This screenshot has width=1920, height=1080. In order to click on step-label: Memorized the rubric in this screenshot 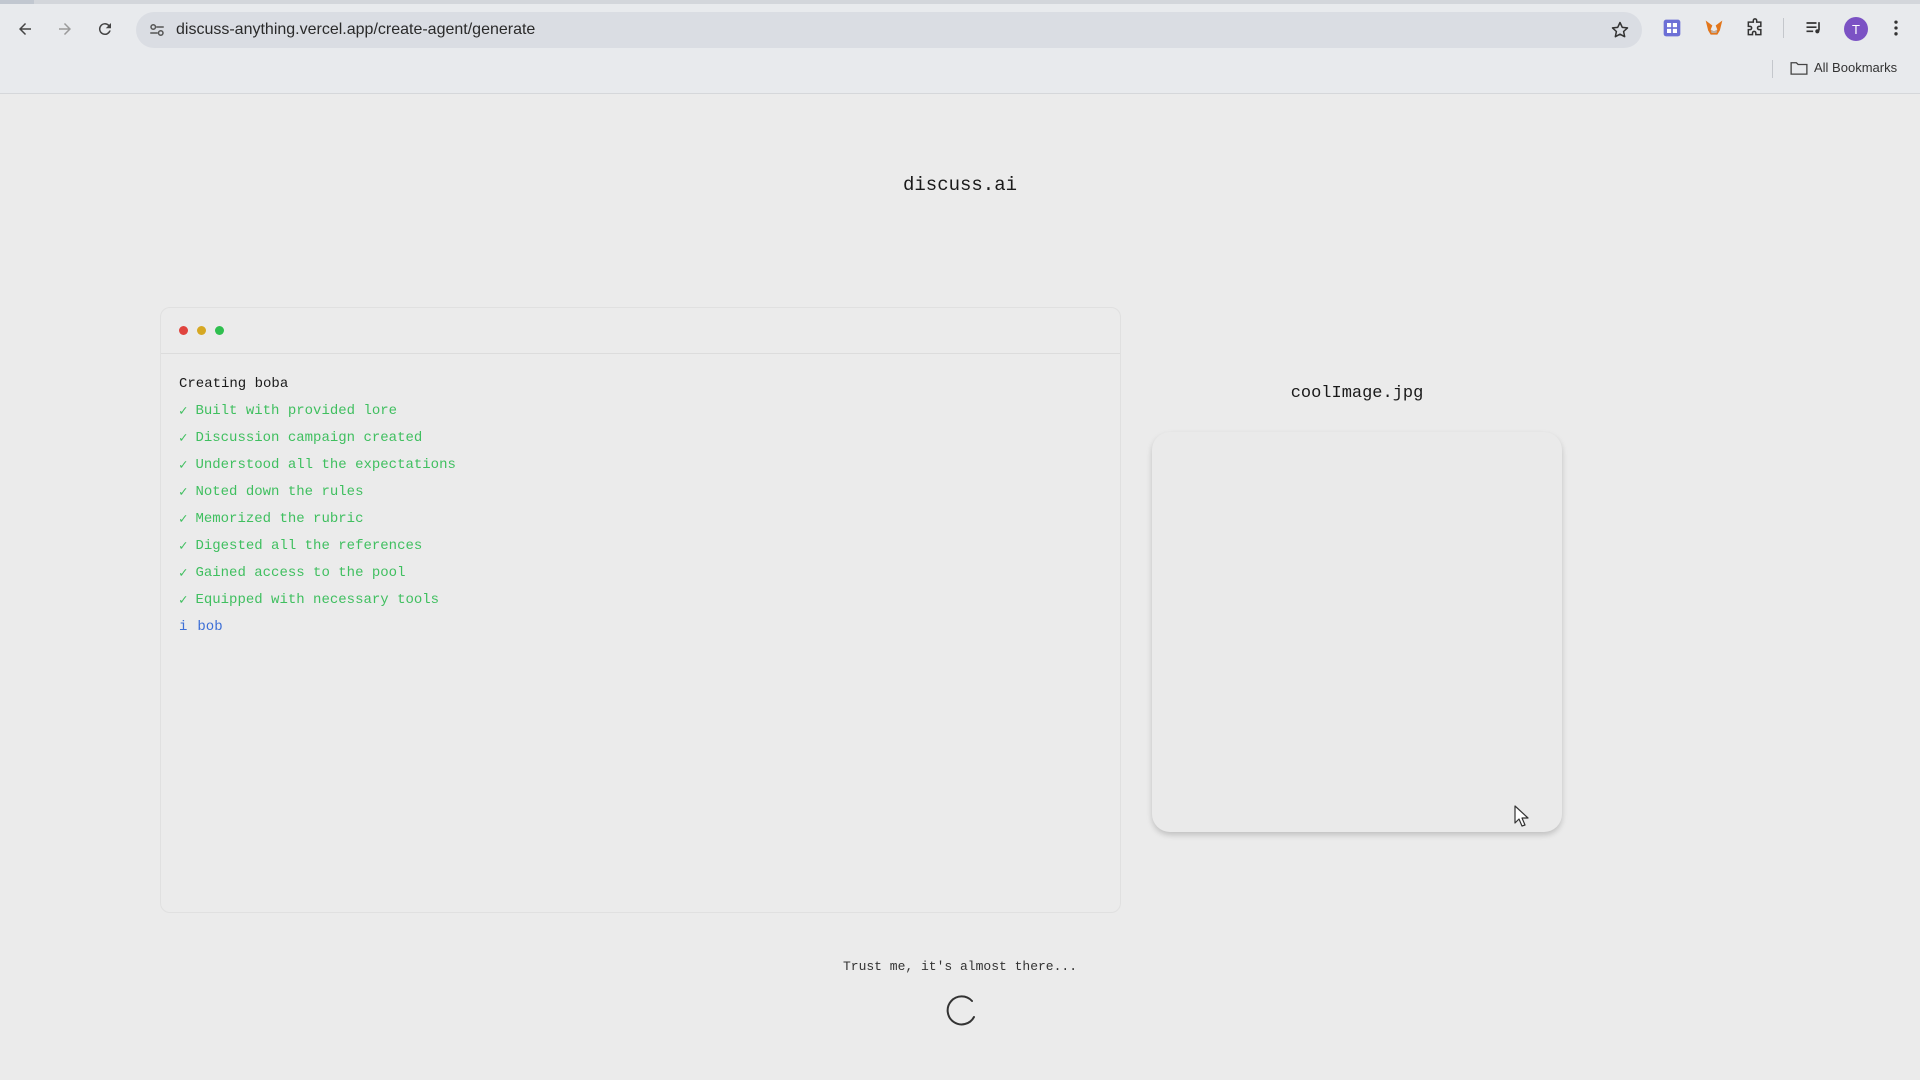, I will do `click(279, 519)`.